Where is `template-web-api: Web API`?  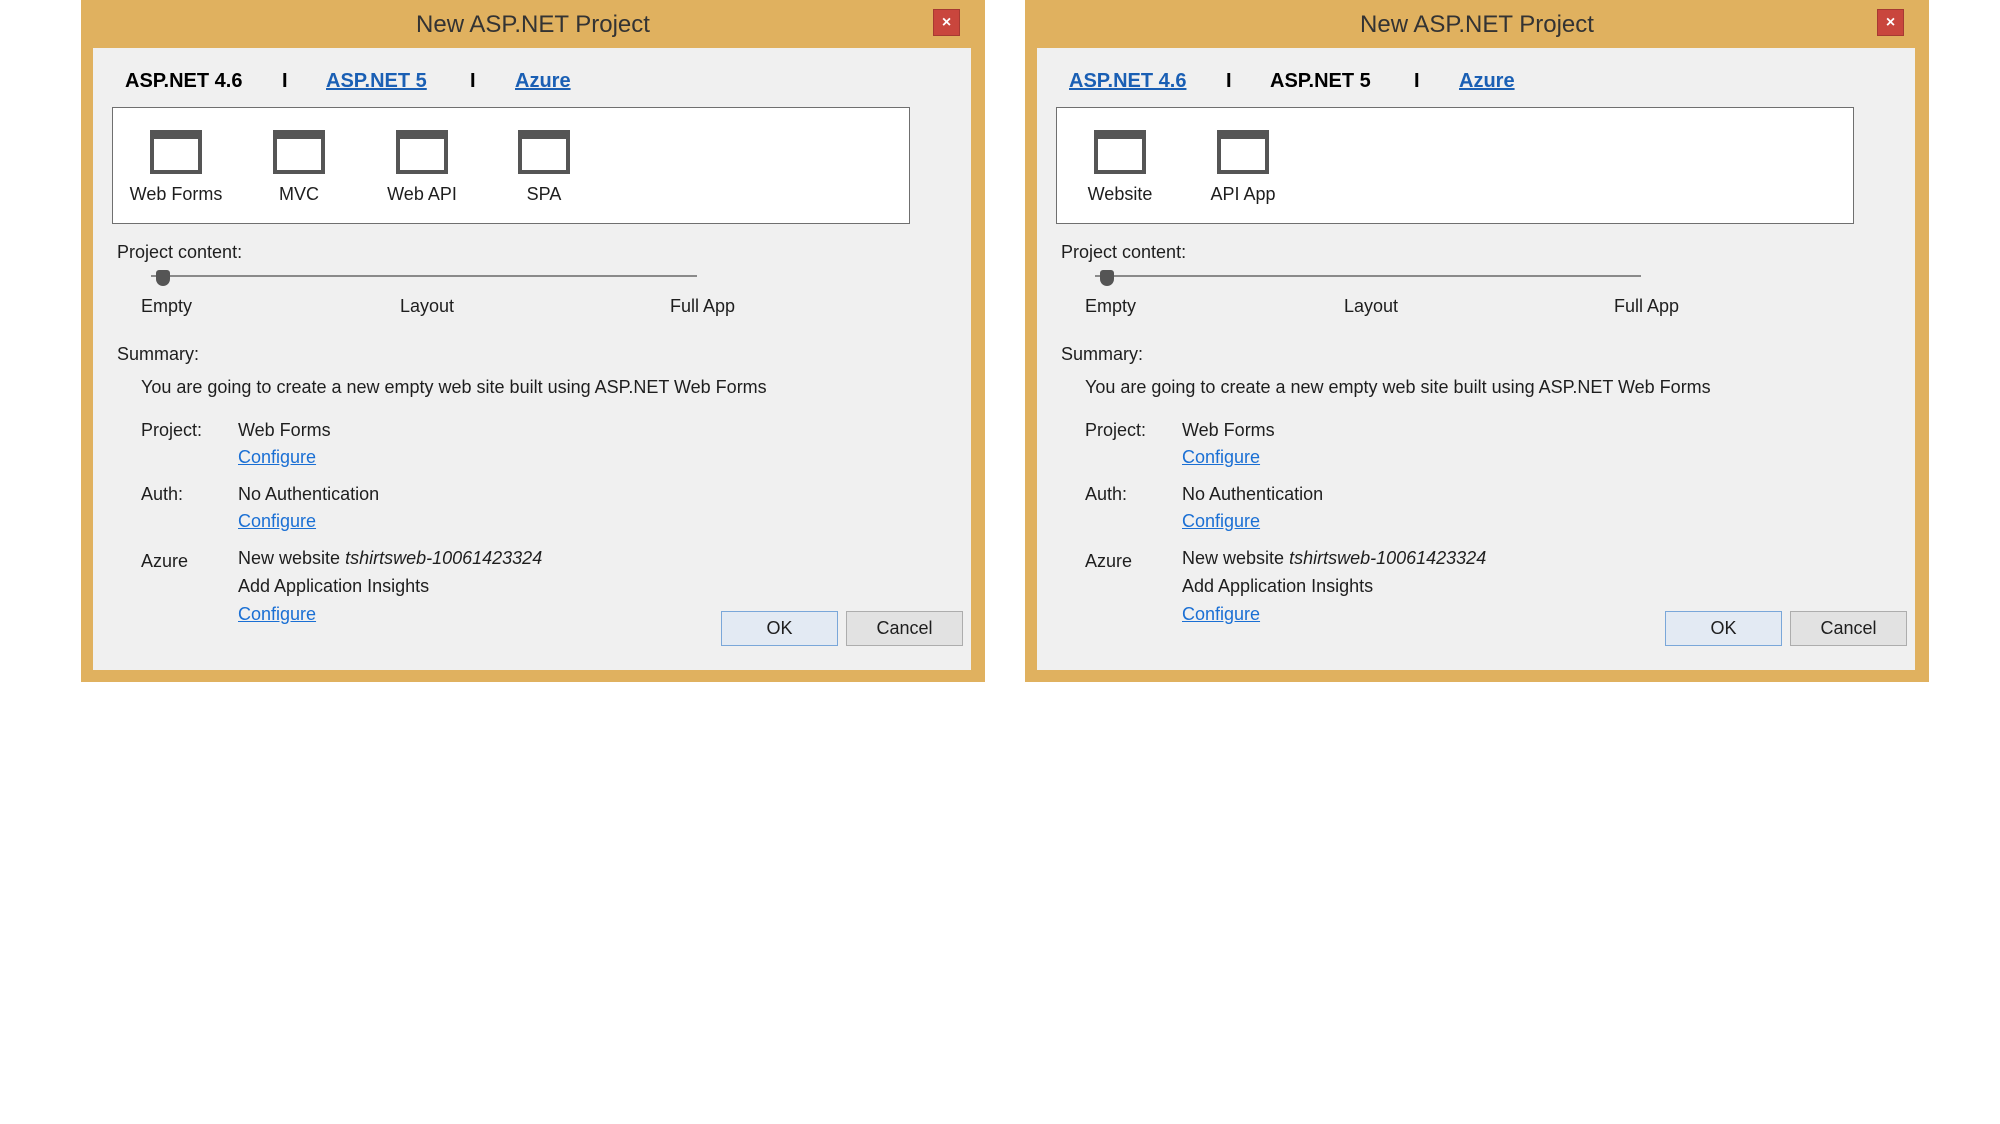 template-web-api: Web API is located at coordinates (422, 167).